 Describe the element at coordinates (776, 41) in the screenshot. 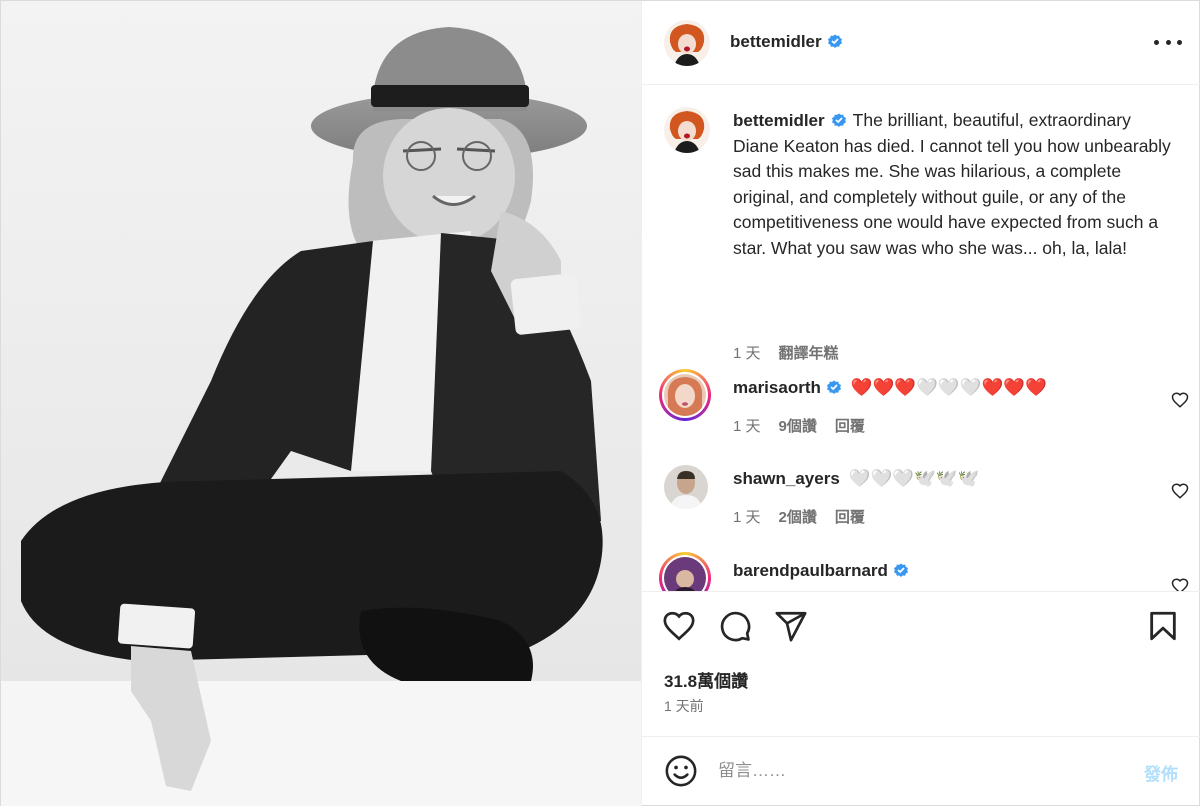

I see `author-username-text: bettemidler` at that location.